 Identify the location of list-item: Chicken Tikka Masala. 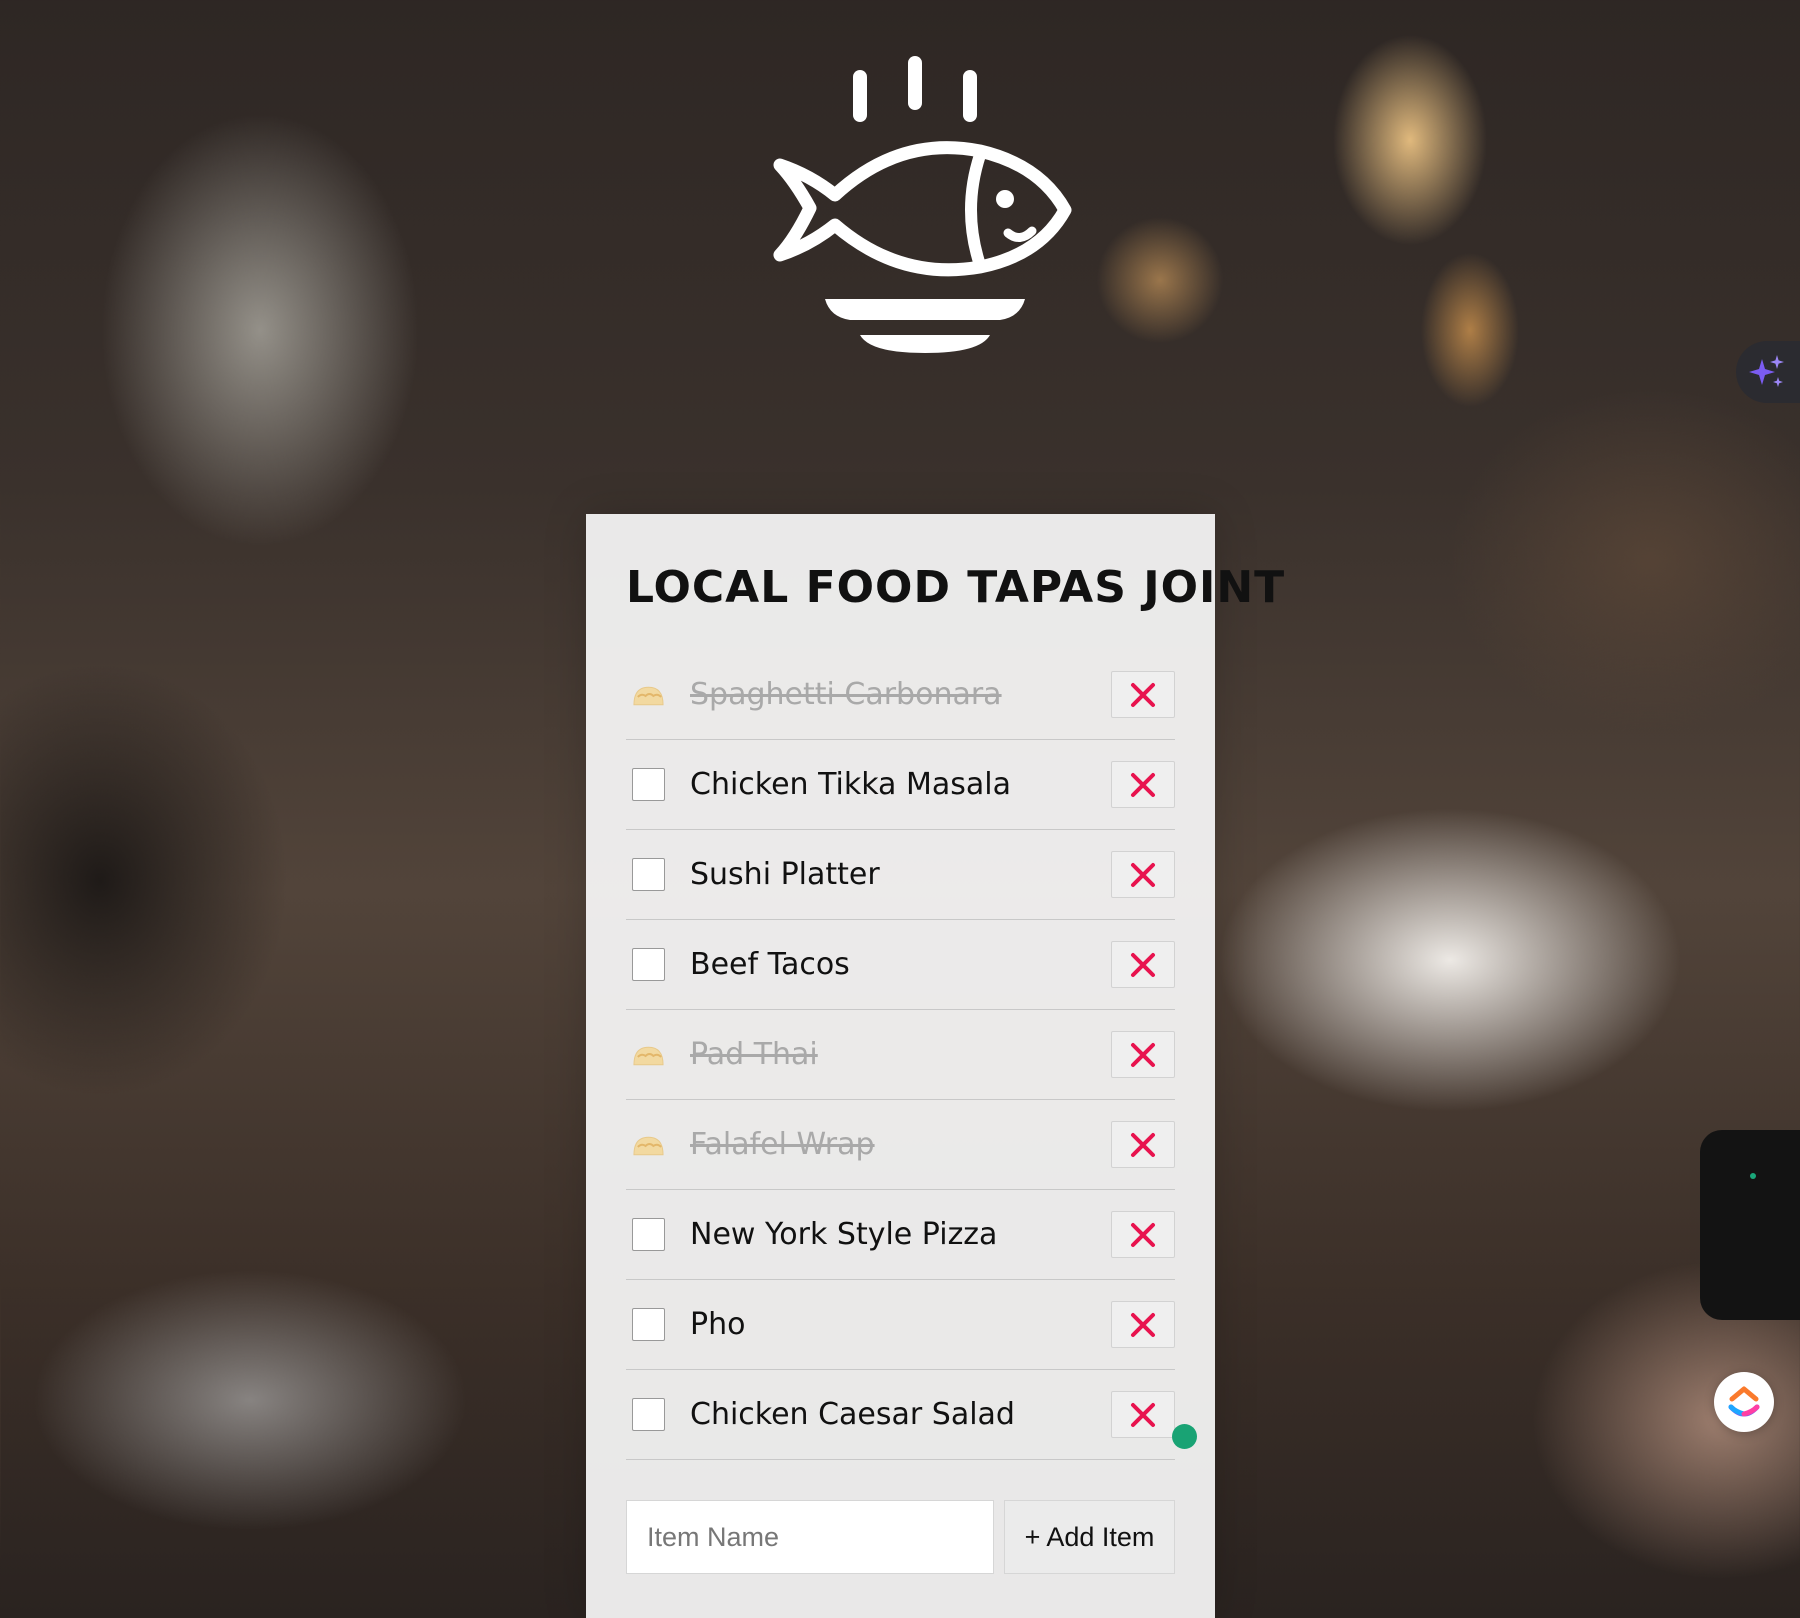
(900, 785).